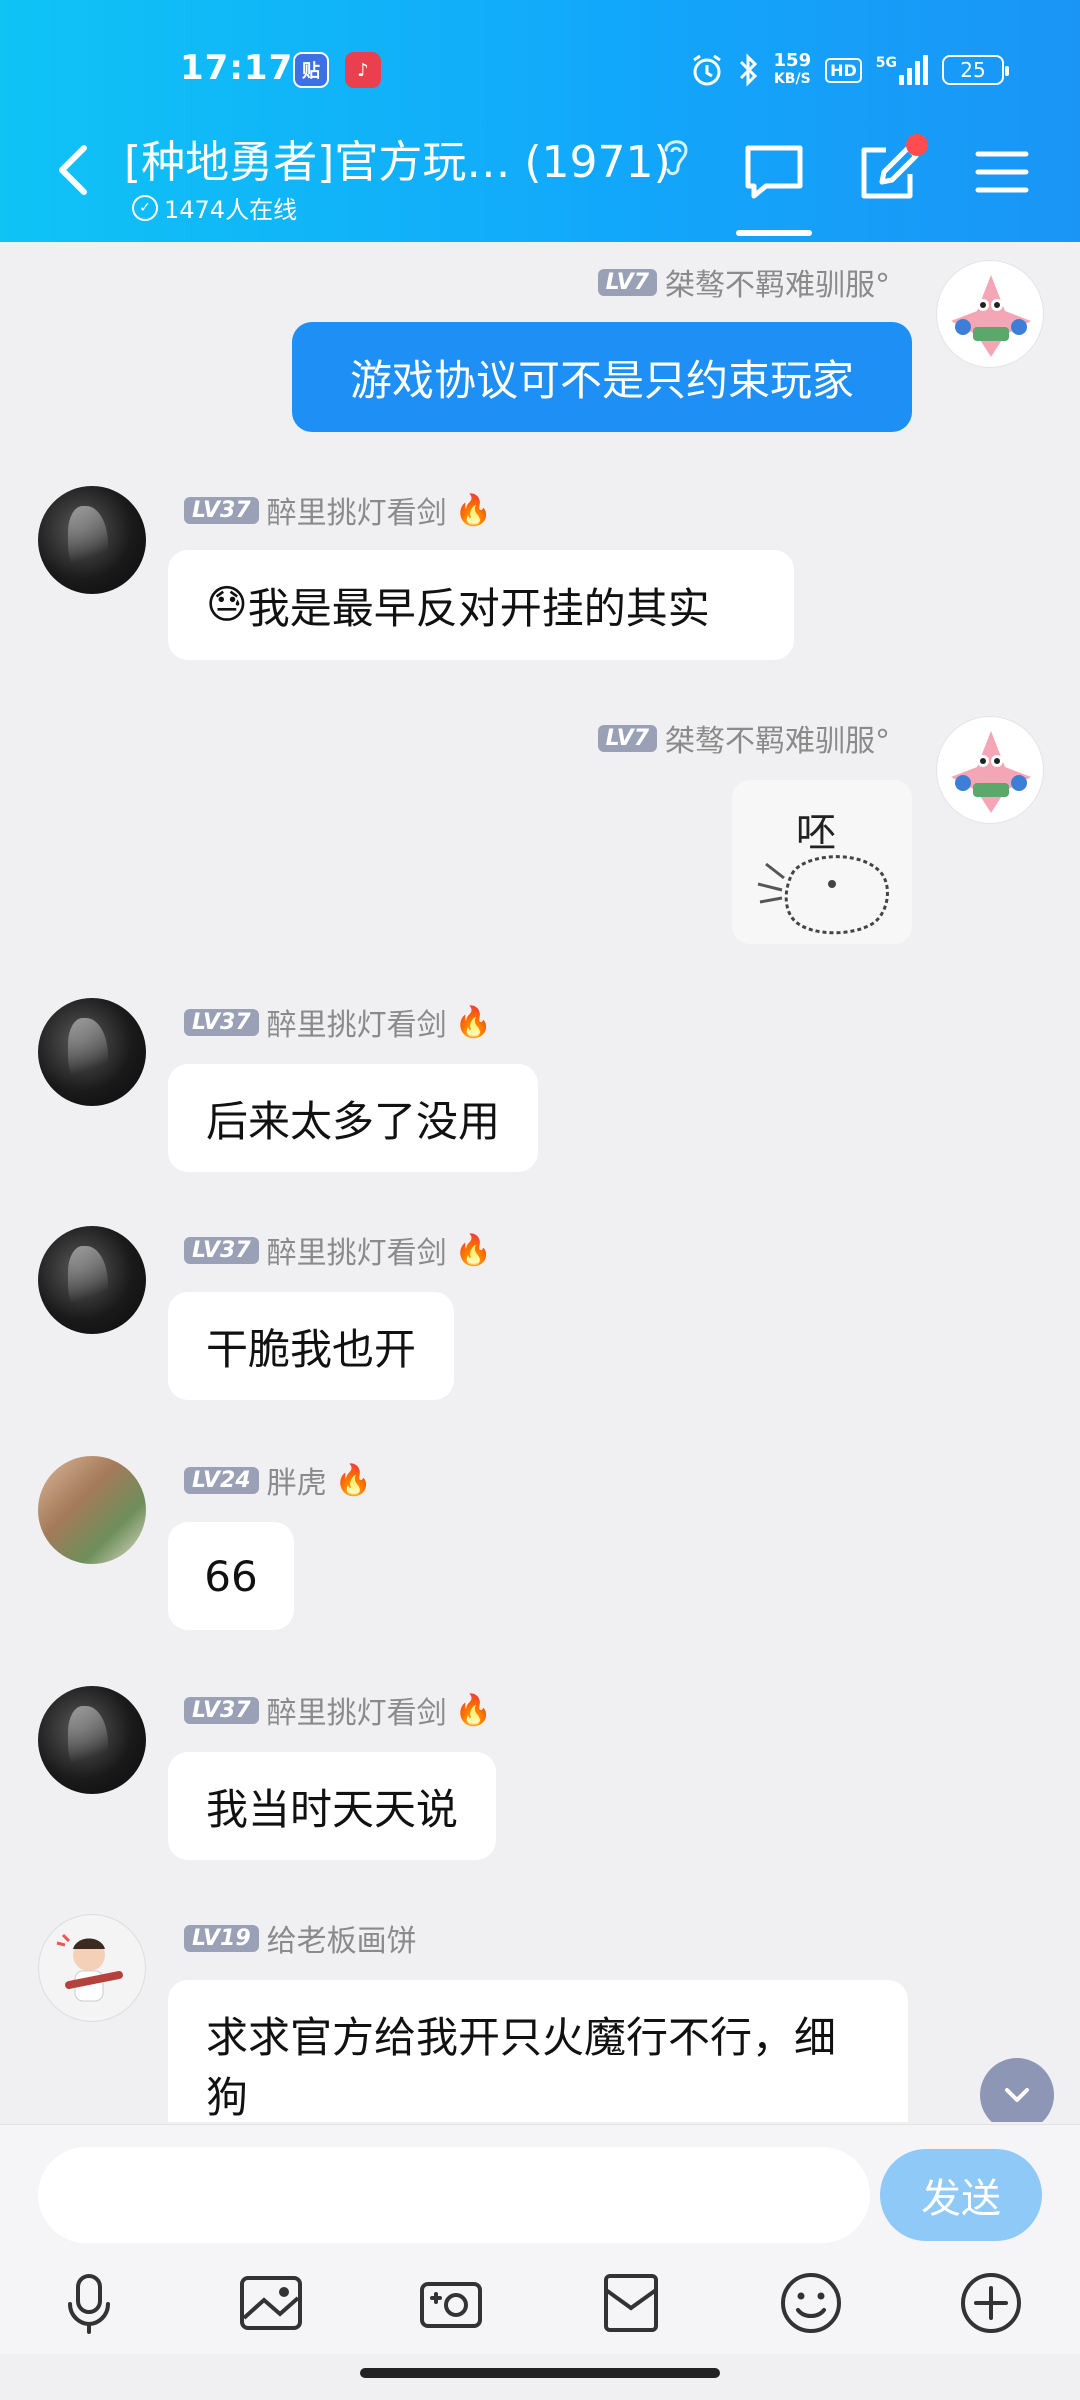 The width and height of the screenshot is (1080, 2400). I want to click on back-icon, so click(75, 170).